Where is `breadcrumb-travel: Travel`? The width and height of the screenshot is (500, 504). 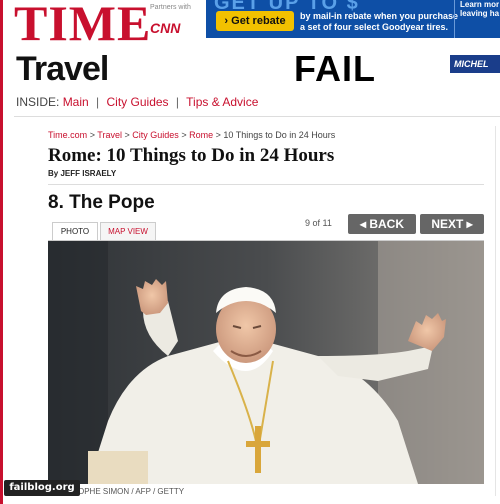
breadcrumb-travel: Travel is located at coordinates (109, 135).